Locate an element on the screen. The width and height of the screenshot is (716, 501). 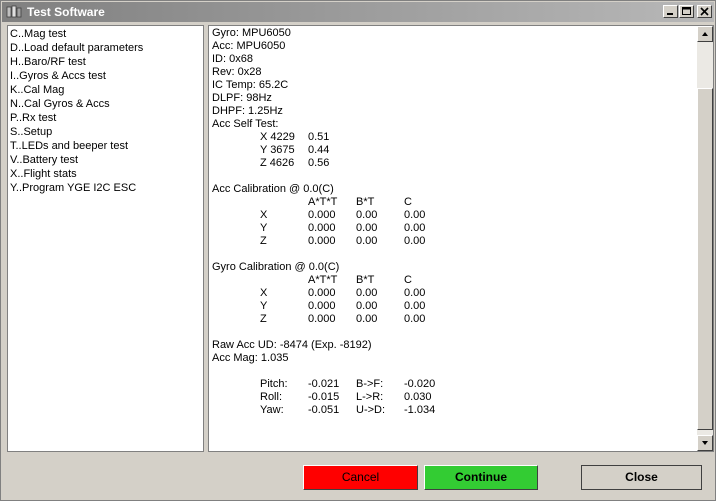
close-icon is located at coordinates (704, 11).